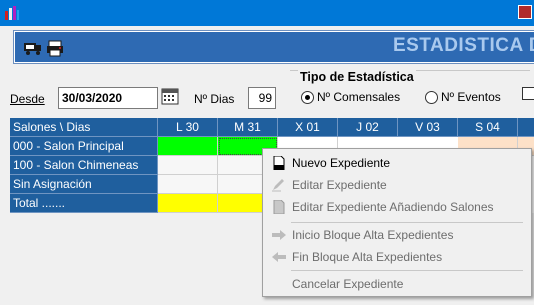  I want to click on arrow-right-icon, so click(279, 235).